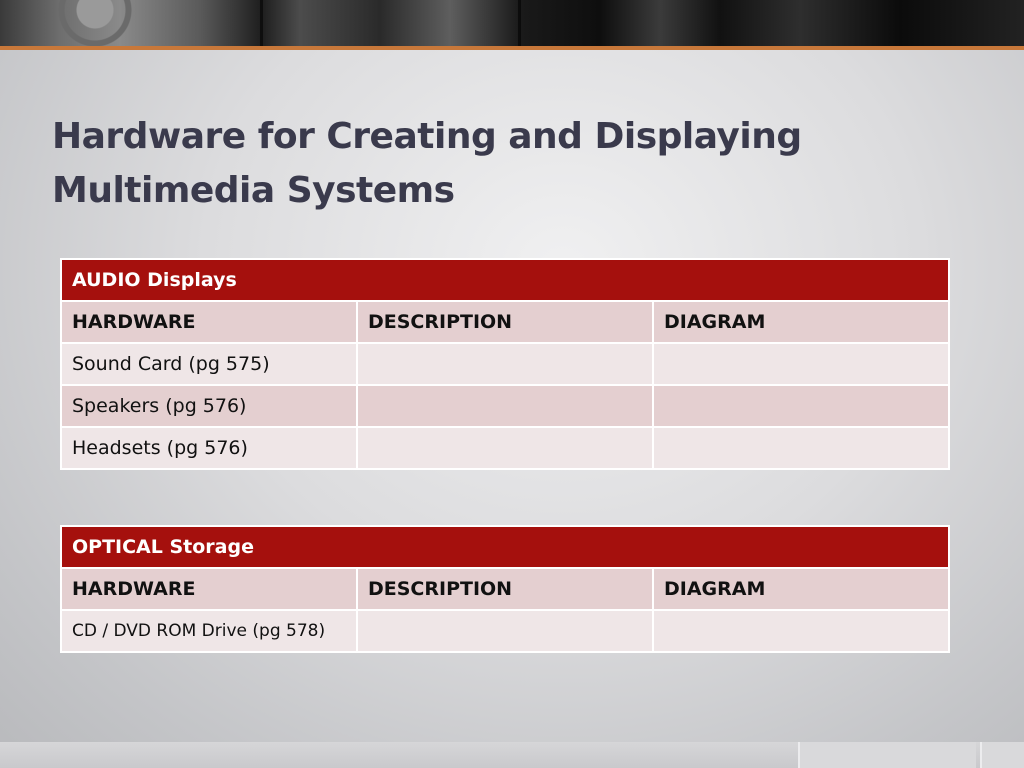 Image resolution: width=1024 pixels, height=768 pixels. I want to click on slide-title-line-1: Hardware for Creating and Displaying, so click(427, 136).